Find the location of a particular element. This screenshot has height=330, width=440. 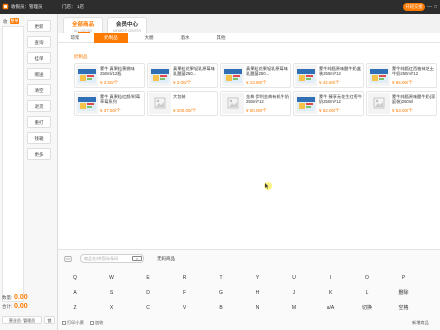

lock-button: 锁 is located at coordinates (49, 320).